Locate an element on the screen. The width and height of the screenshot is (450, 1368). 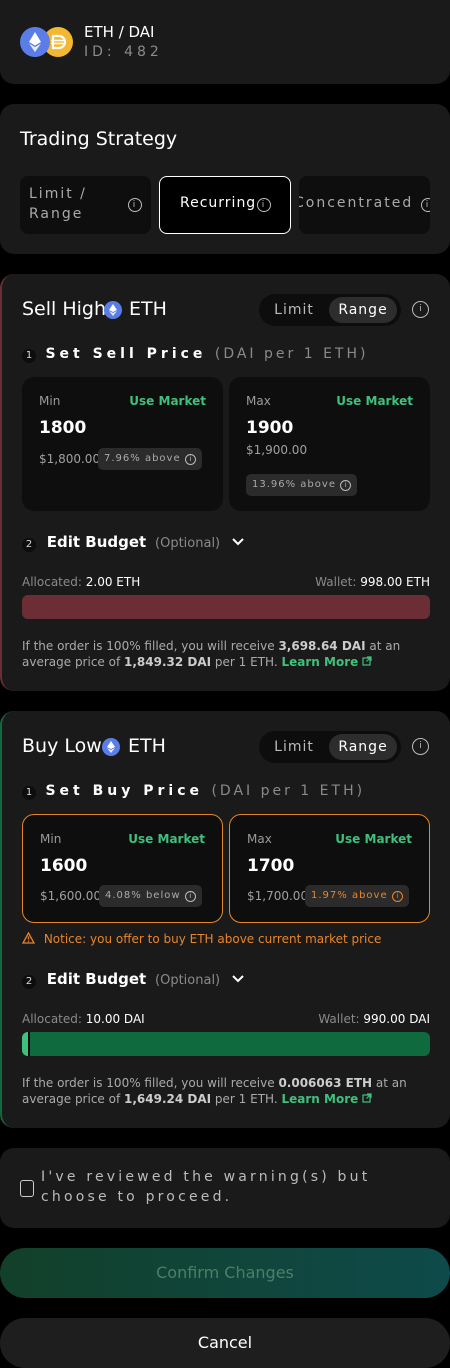
cancel-button: Cancel is located at coordinates (225, 1343).